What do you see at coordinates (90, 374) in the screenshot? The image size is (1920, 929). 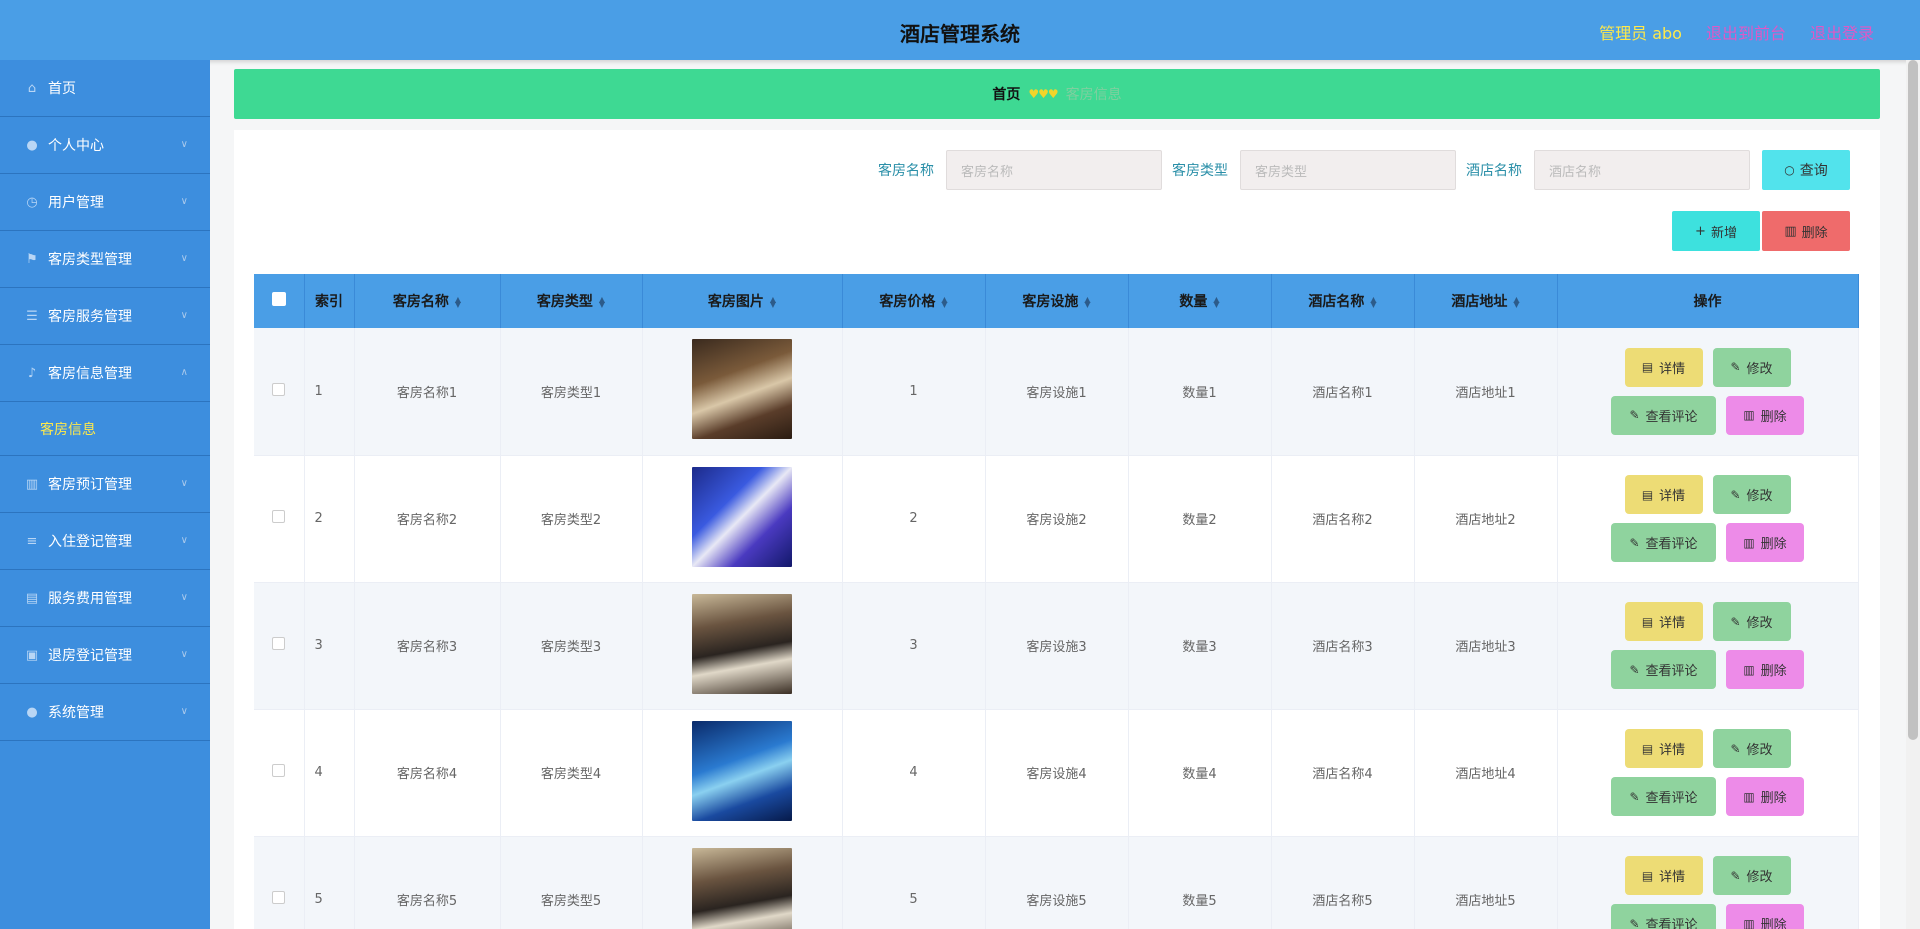 I see `sidebar-item-label: 客房信息管理` at bounding box center [90, 374].